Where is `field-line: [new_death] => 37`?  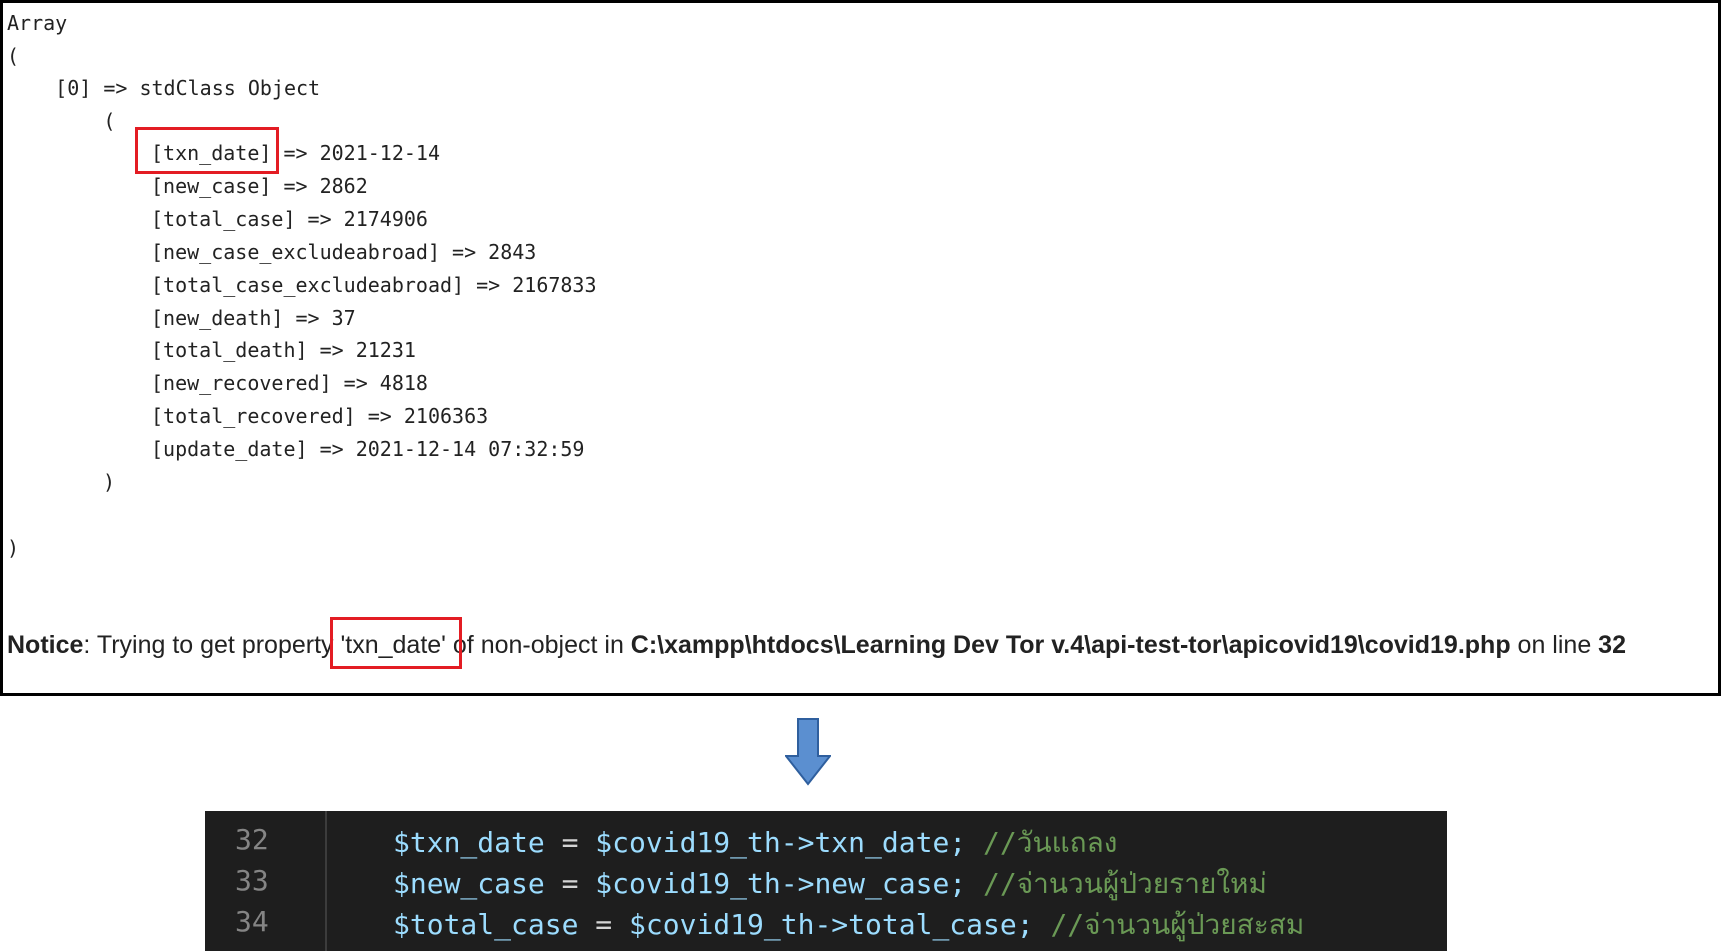 field-line: [new_death] => 37 is located at coordinates (253, 318).